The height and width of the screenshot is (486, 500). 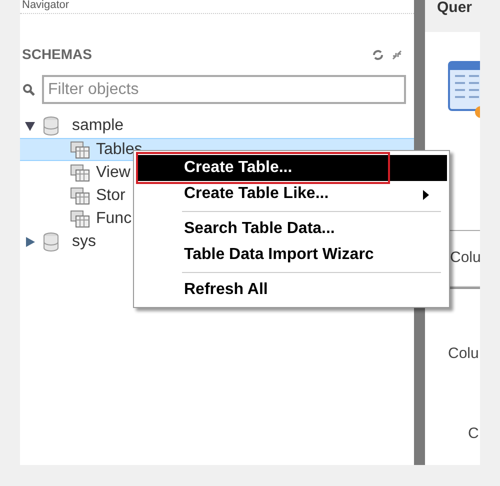 I want to click on panel-title: Navigator, so click(x=46, y=5).